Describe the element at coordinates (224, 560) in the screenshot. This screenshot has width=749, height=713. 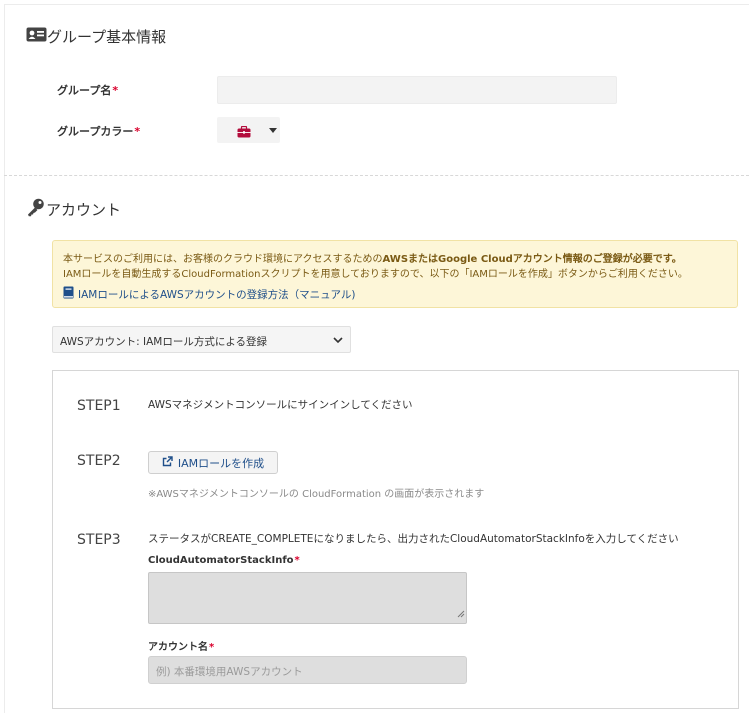
I see `stackinfo-label: CloudAutomatorStackInfo*` at that location.